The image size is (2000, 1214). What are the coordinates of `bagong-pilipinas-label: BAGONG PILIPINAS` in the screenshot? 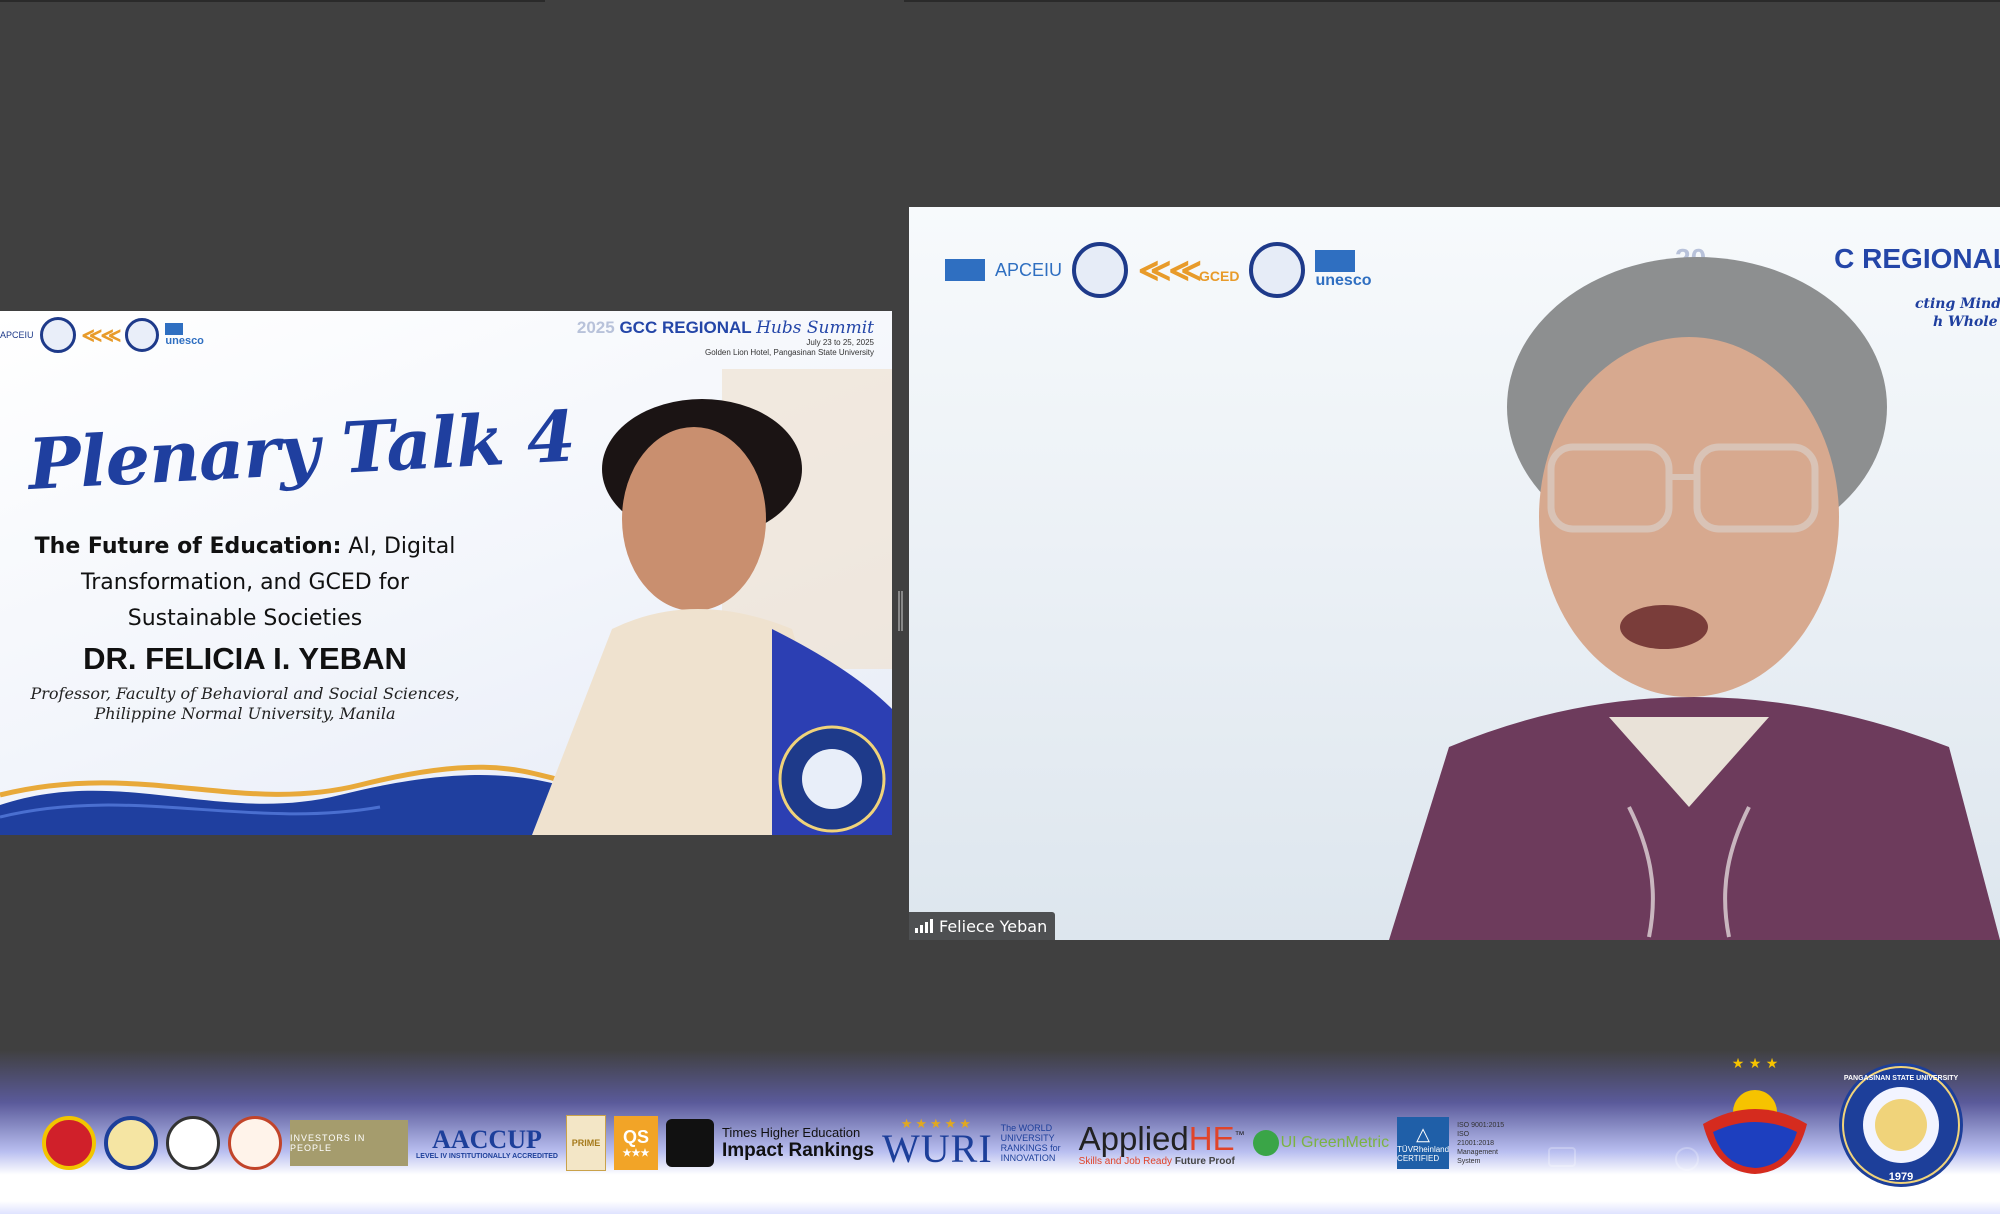 It's located at (1755, 1192).